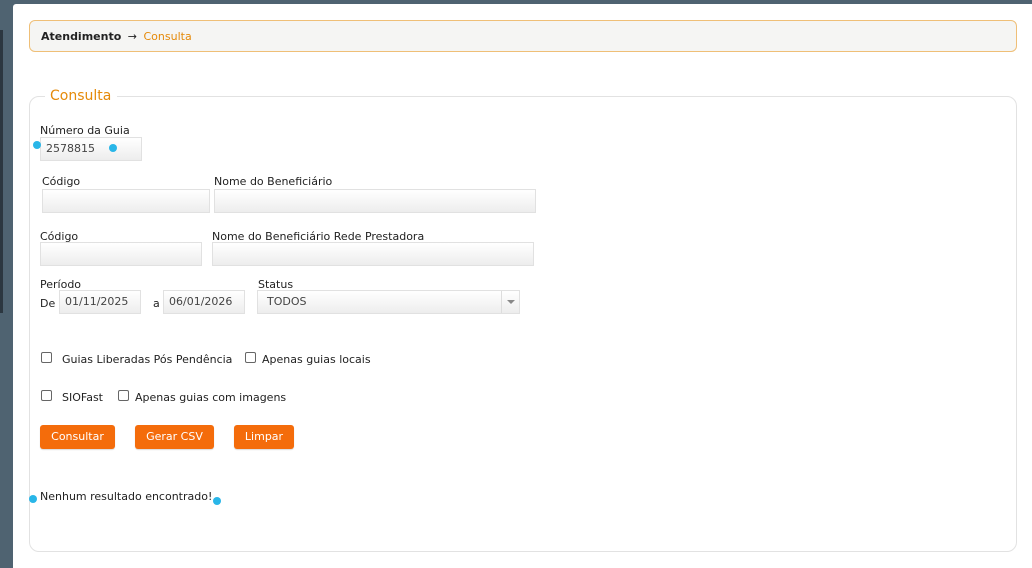 The image size is (1032, 568). Describe the element at coordinates (126, 201) in the screenshot. I see `codigo-beneficiario-input` at that location.